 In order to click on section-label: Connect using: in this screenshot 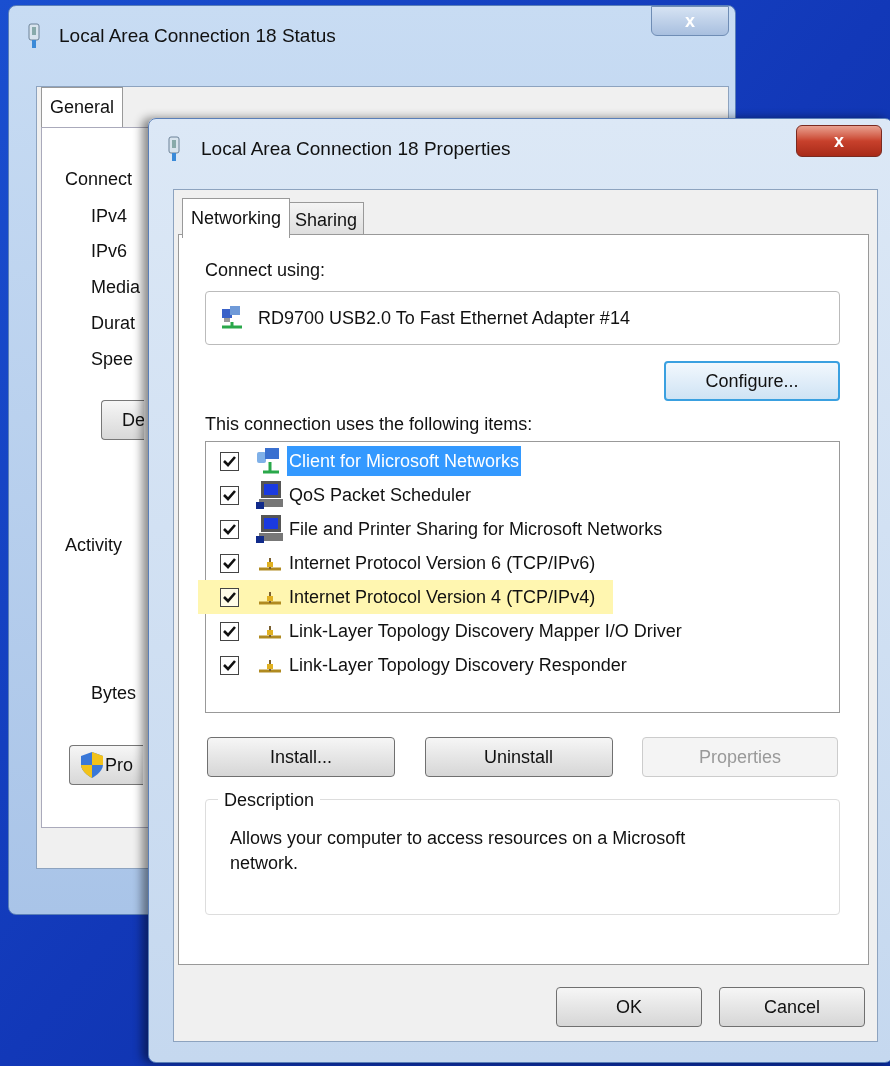, I will do `click(266, 270)`.